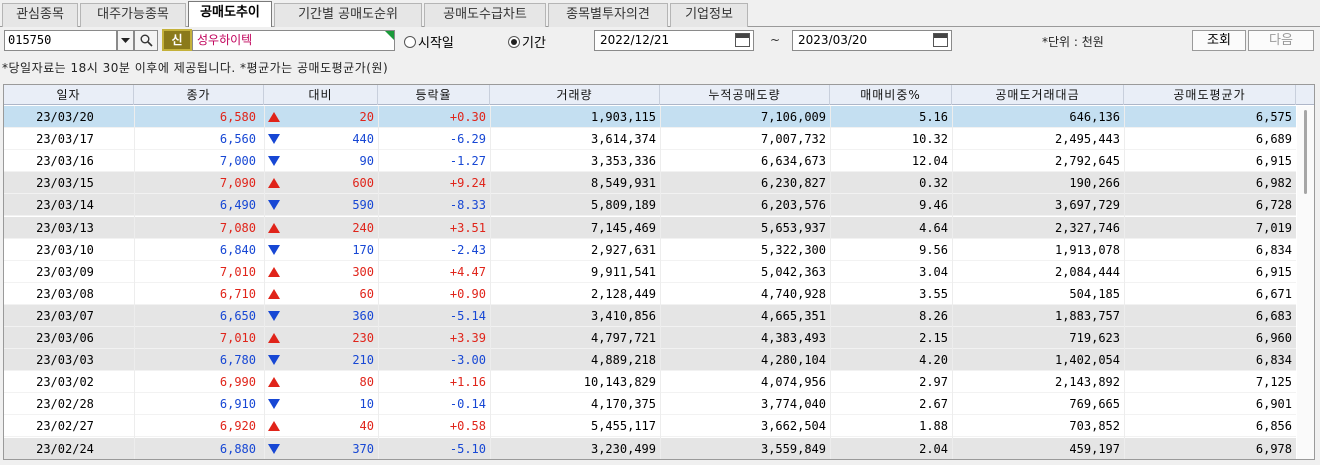  Describe the element at coordinates (237, 382) in the screenshot. I see `cell-close: 6,990` at that location.